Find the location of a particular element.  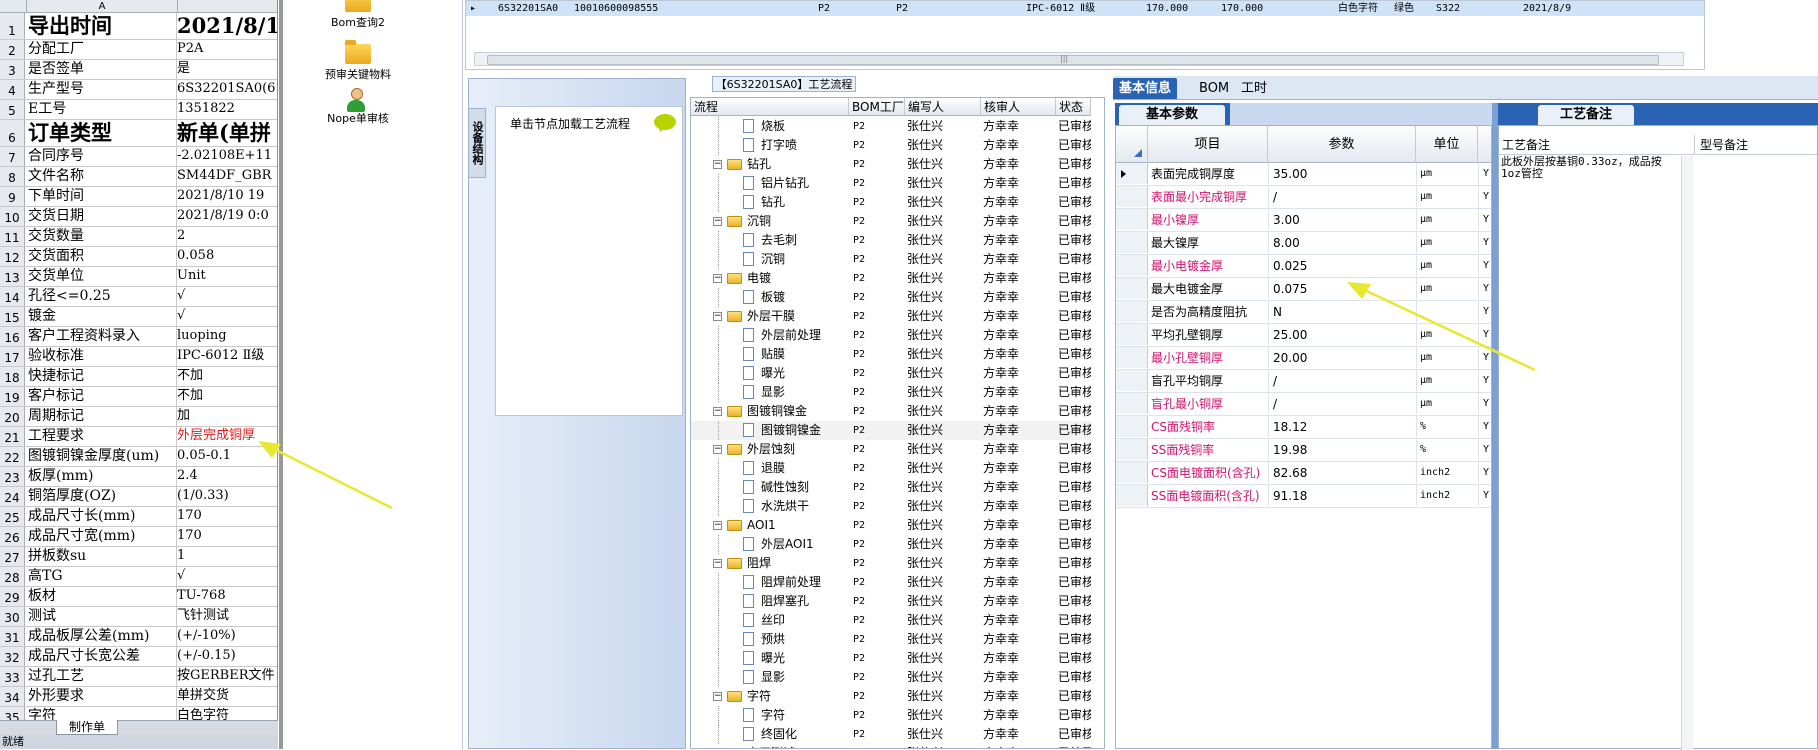

cell-value: Unit is located at coordinates (226, 276).